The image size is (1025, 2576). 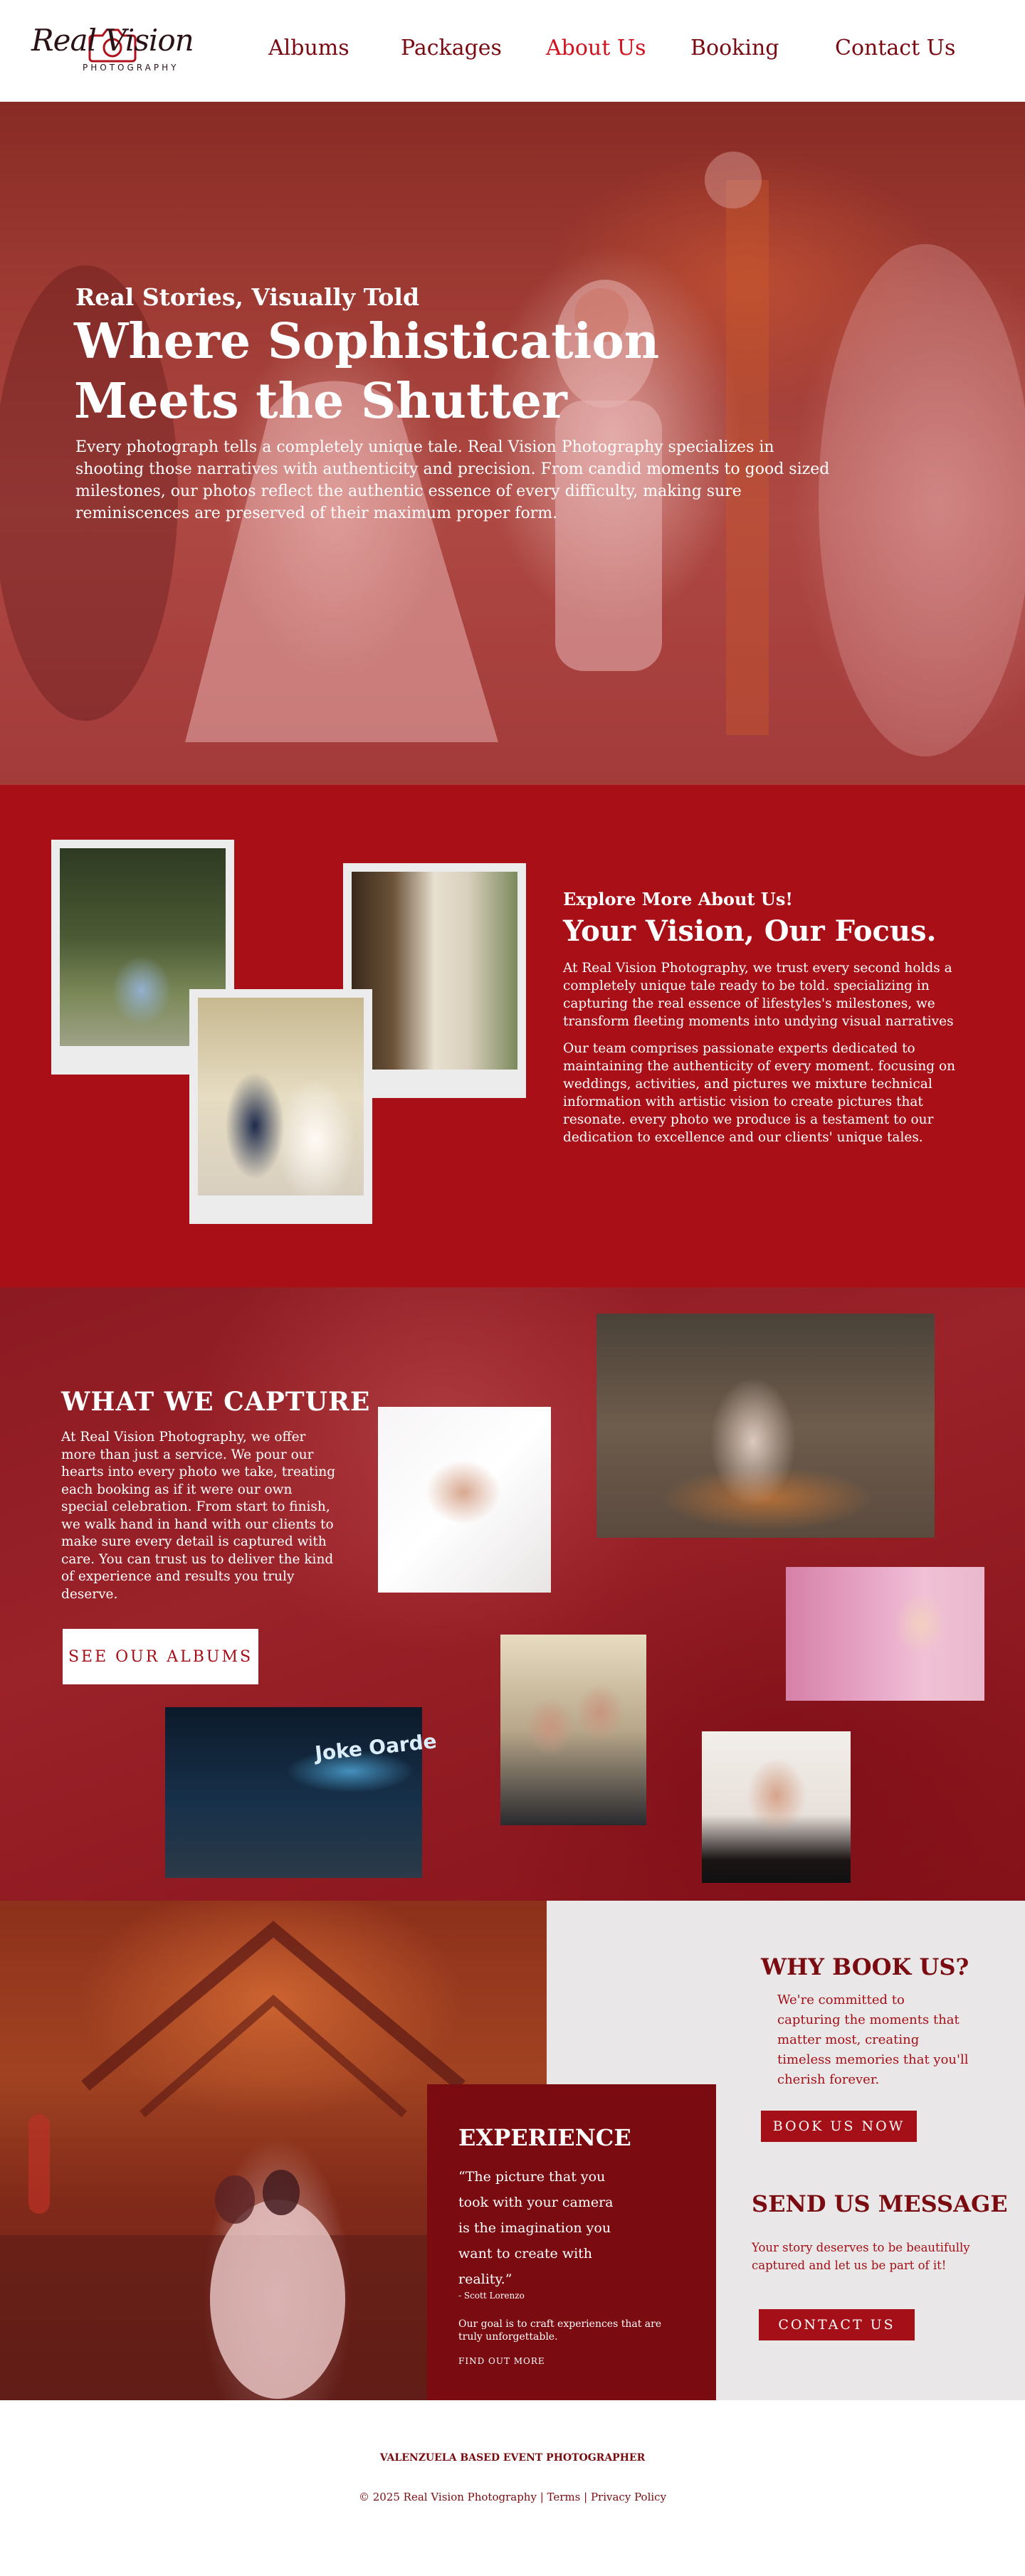 What do you see at coordinates (512, 2458) in the screenshot?
I see `footer-tagline: VALENZUELA BASED EVENT PHOTOGRAPHER` at bounding box center [512, 2458].